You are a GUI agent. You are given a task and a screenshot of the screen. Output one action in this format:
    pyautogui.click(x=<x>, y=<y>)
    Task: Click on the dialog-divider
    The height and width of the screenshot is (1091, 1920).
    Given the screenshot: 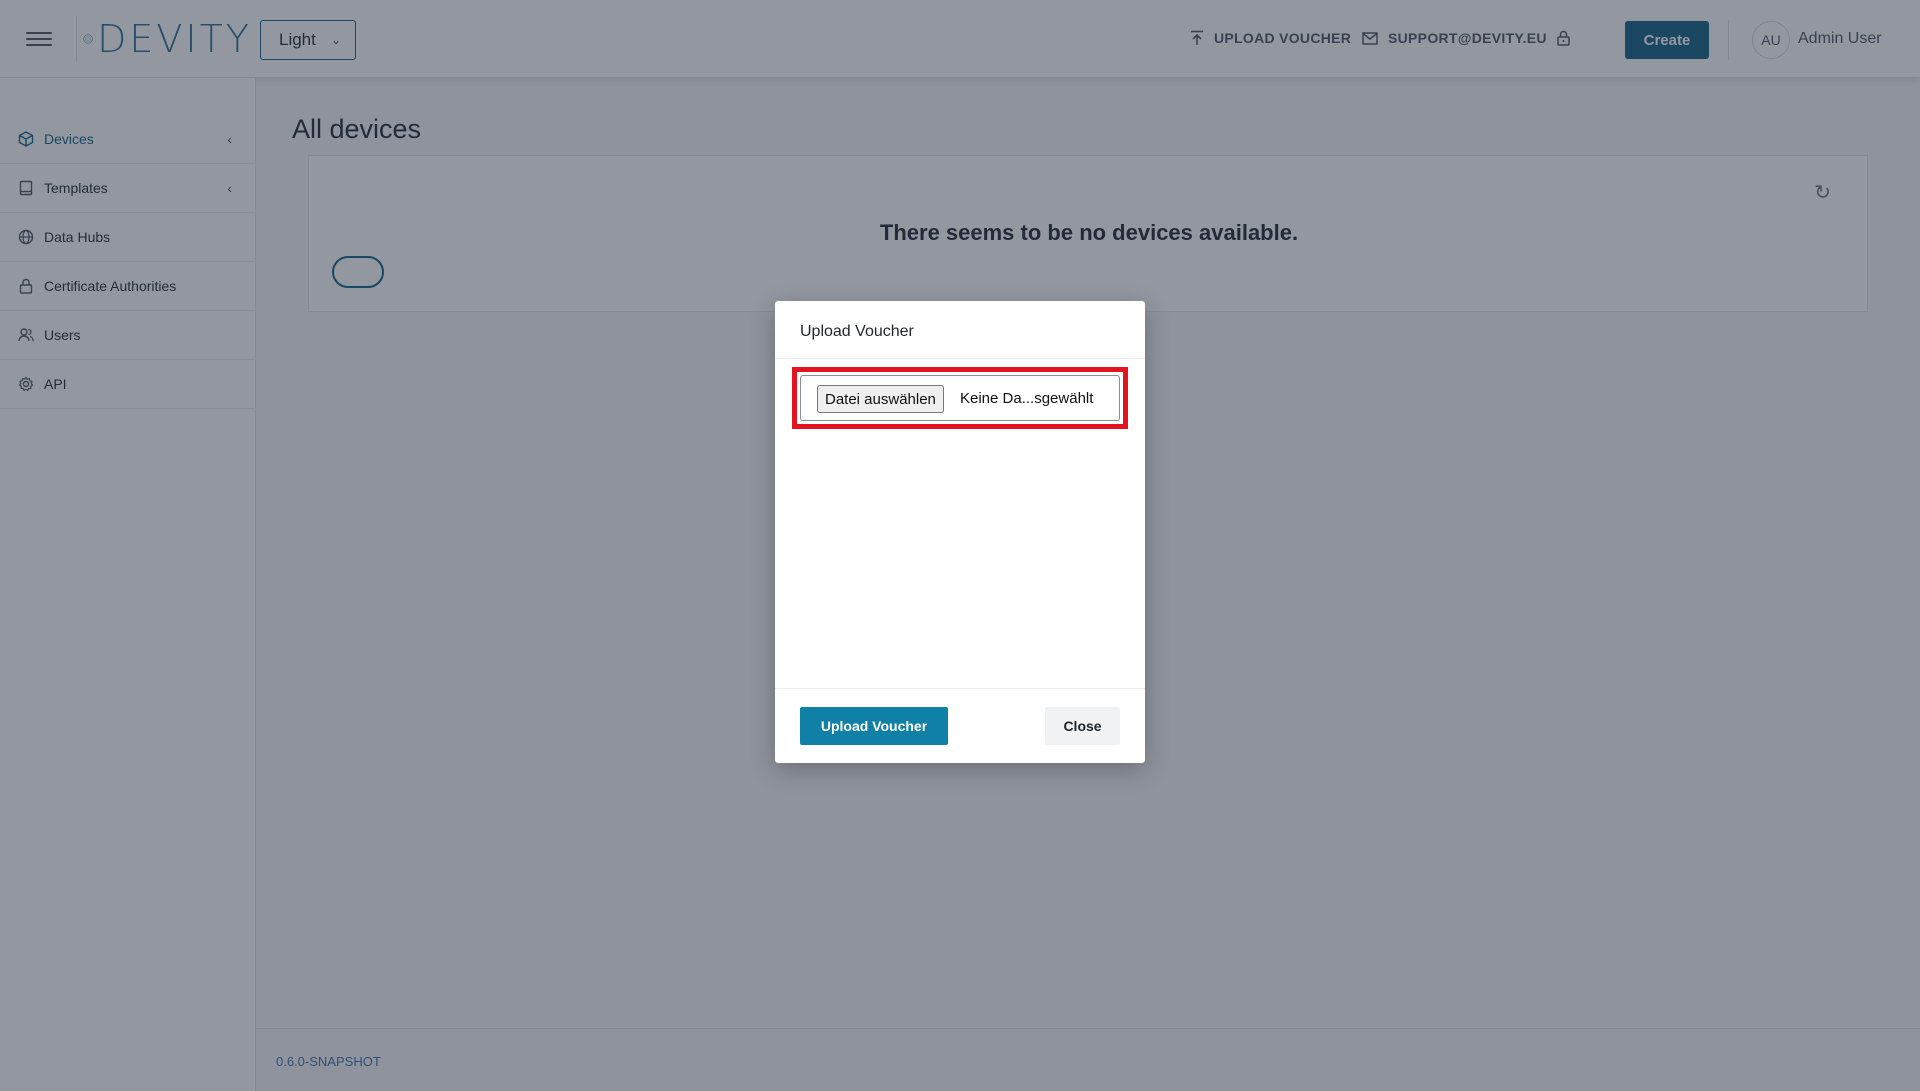 What is the action you would take?
    pyautogui.click(x=960, y=358)
    